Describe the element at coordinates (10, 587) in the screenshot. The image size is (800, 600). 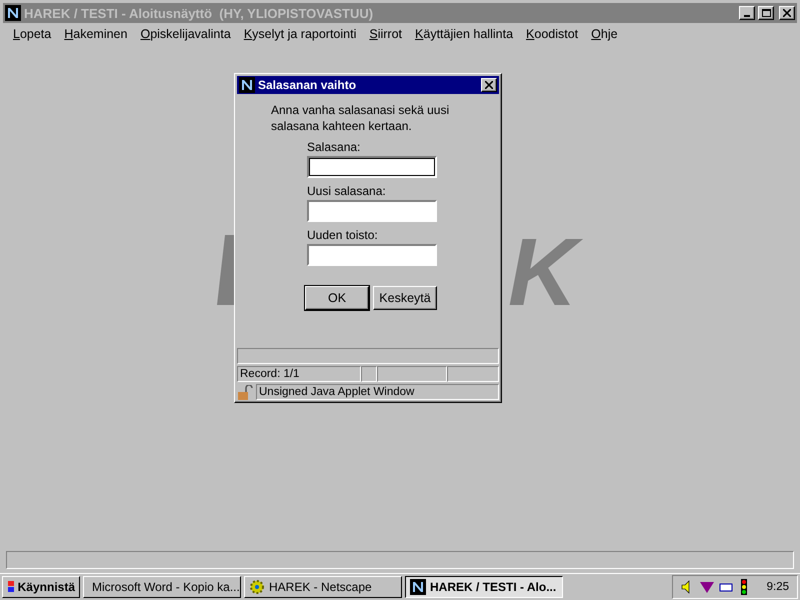
I see `windows-logo-icon` at that location.